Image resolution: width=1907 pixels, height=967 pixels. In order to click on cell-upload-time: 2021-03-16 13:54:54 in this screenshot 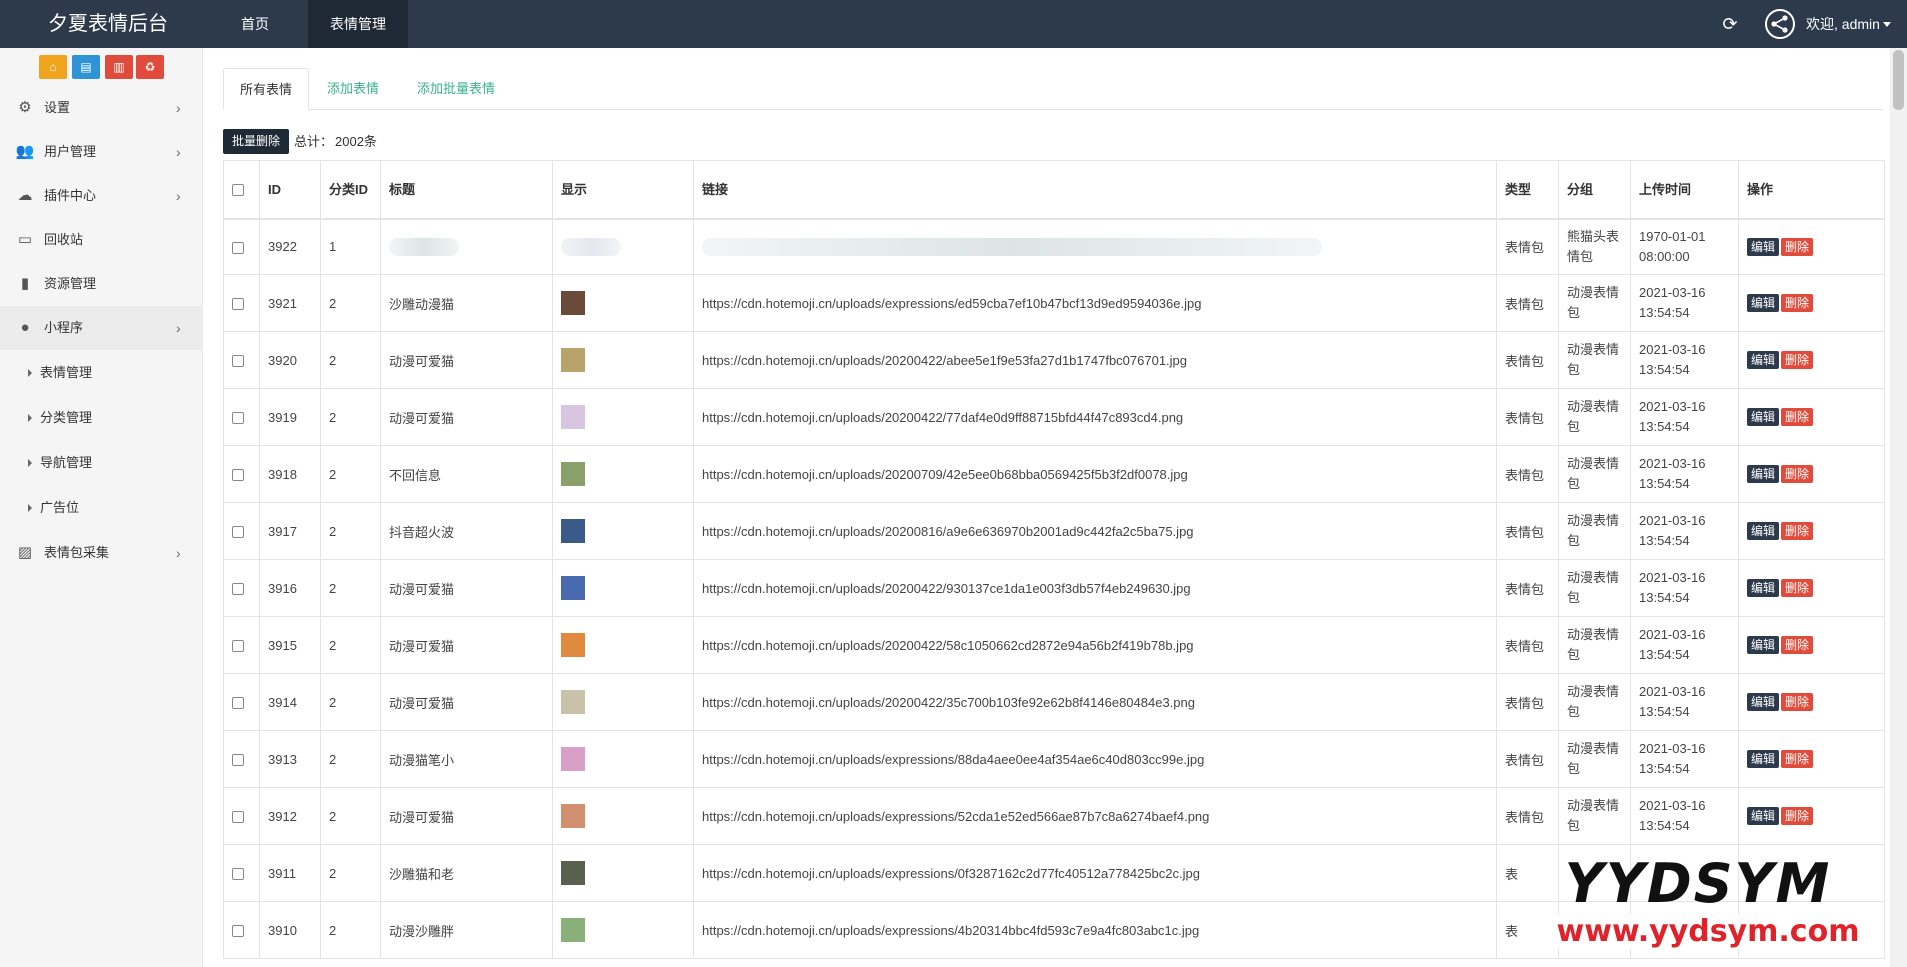, I will do `click(1684, 303)`.